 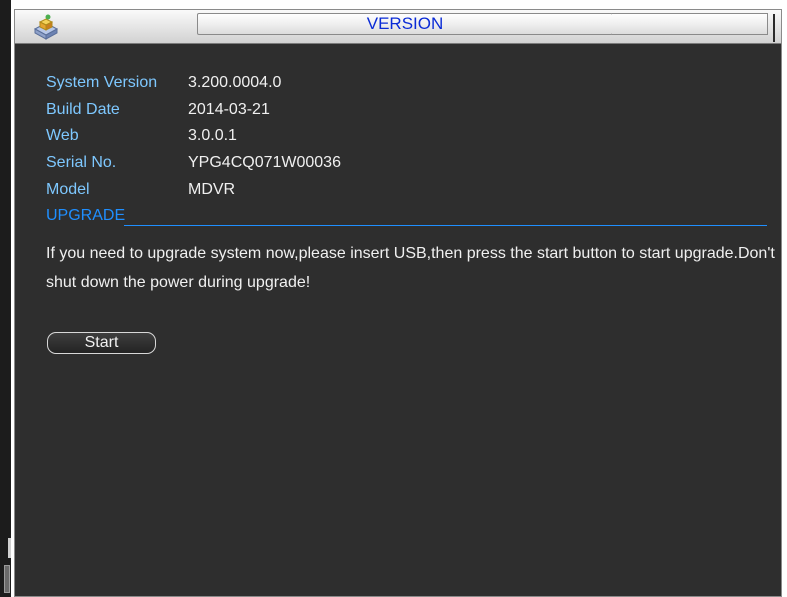 I want to click on info-box-icon, so click(x=46, y=27).